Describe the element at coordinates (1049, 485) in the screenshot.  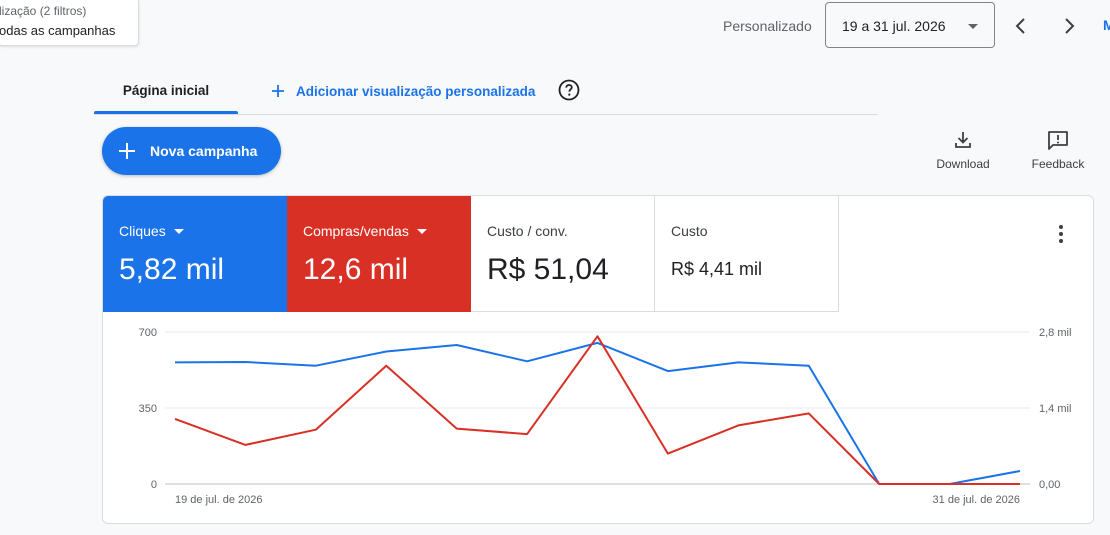
I see `y-right-tick-label: 0,00` at that location.